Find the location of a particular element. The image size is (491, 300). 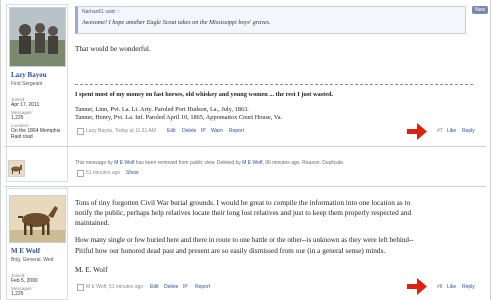

quote-author: Narhan61 said: ↑ is located at coordinates (101, 12).